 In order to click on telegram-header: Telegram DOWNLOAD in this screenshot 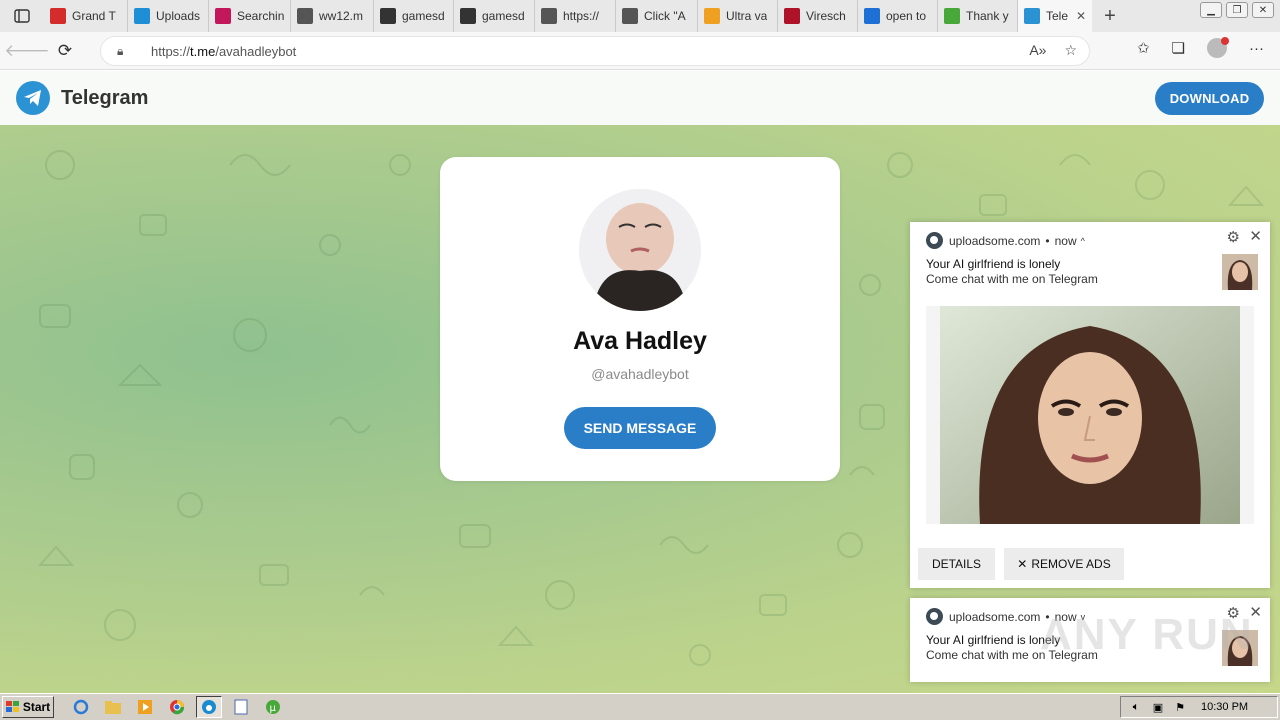, I will do `click(640, 98)`.